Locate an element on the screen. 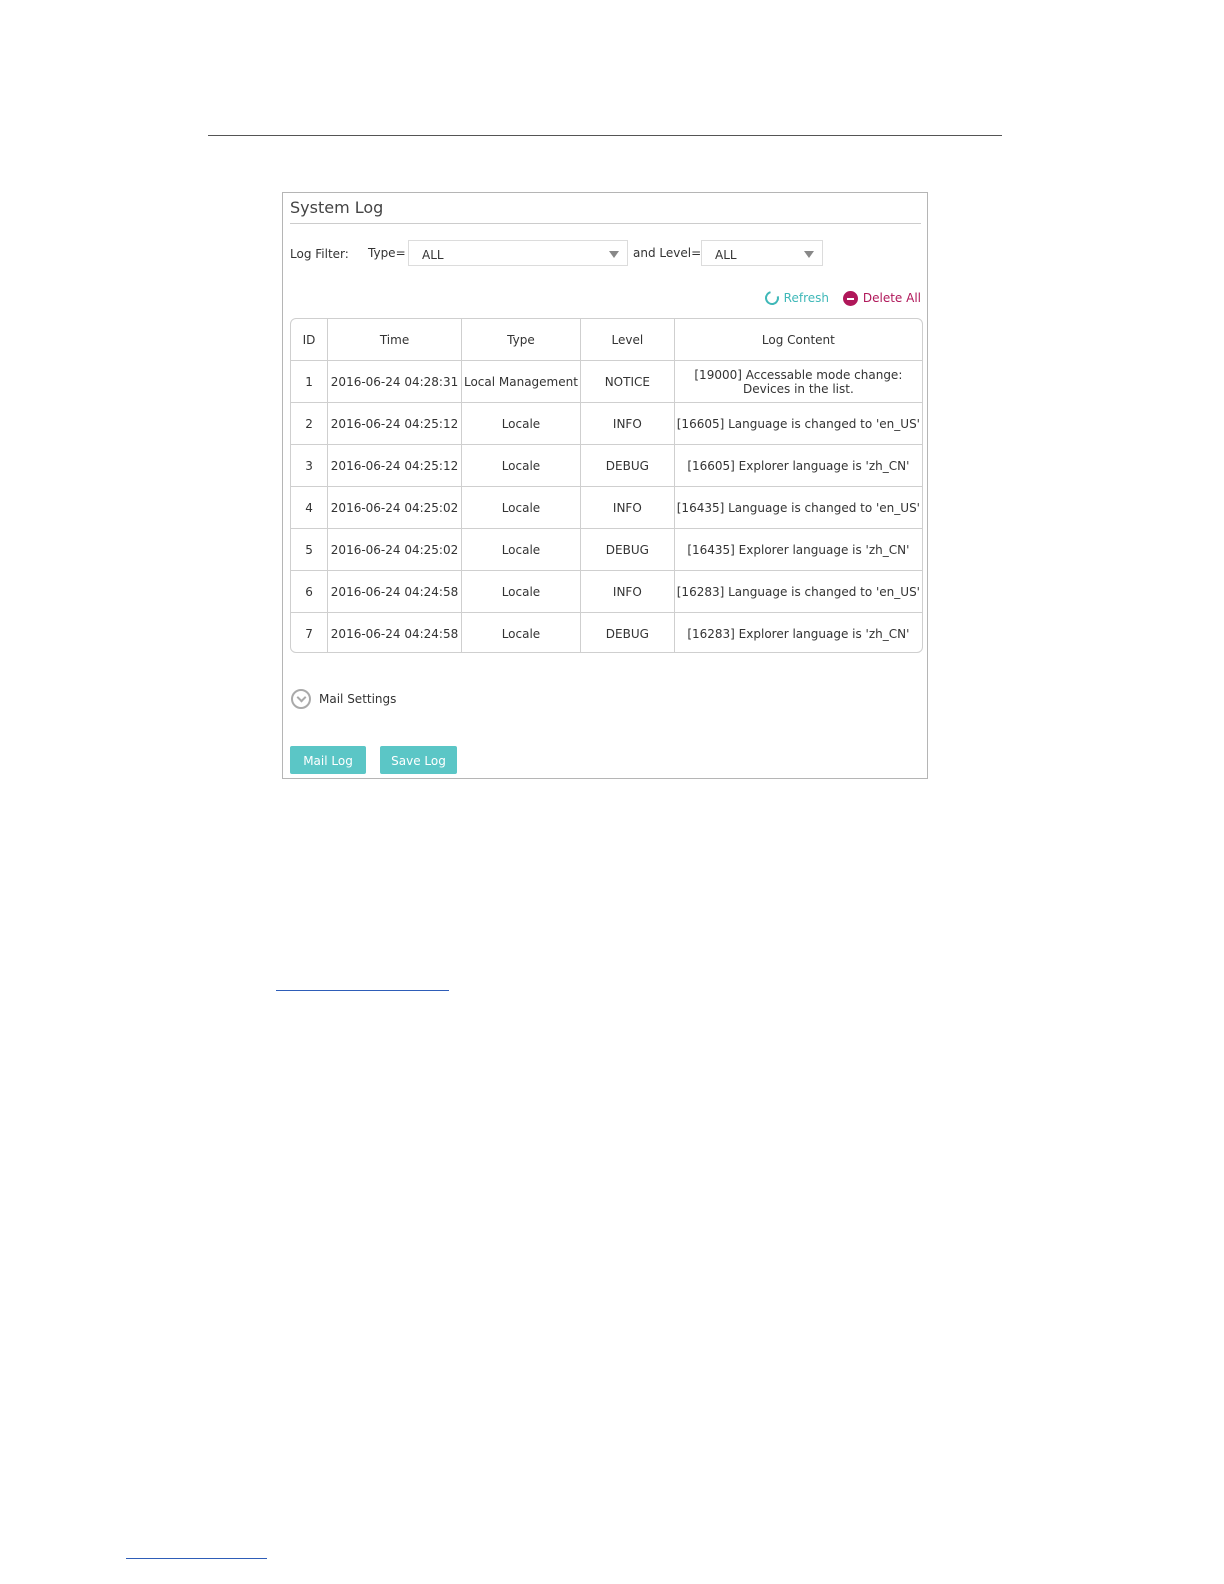  top-divider is located at coordinates (605, 135).